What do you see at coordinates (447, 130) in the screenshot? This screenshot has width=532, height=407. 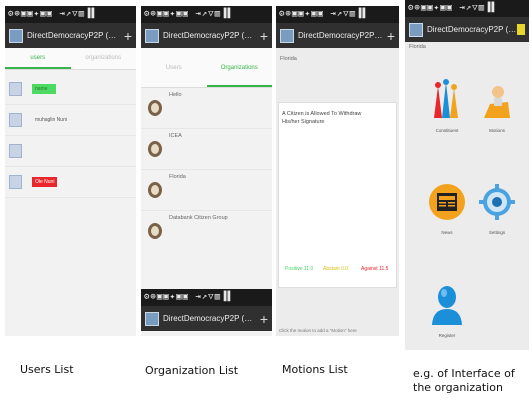 I see `feature-label: Constituent` at bounding box center [447, 130].